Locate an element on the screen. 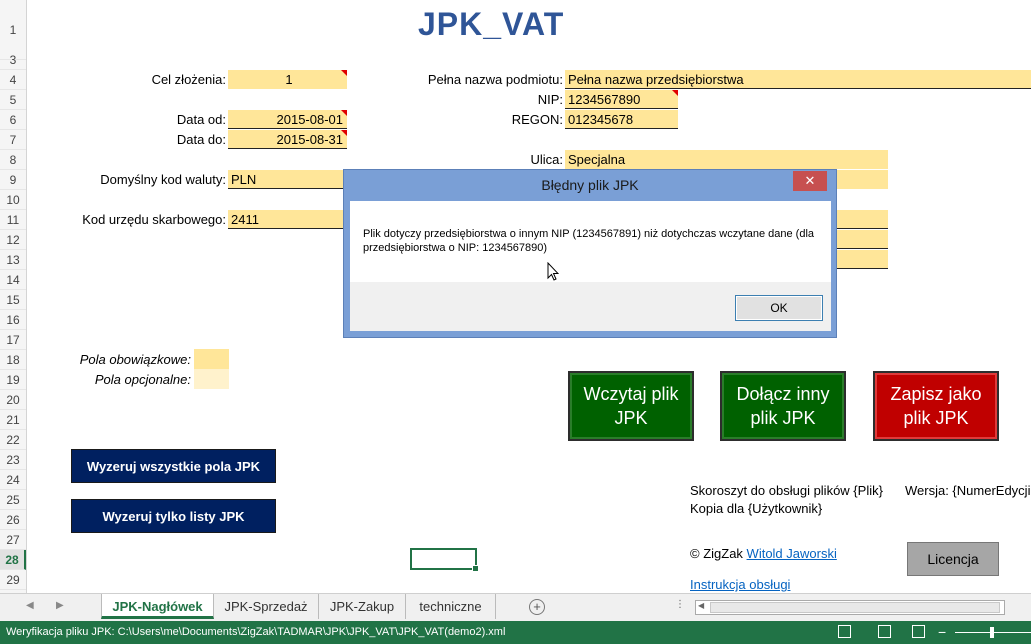 This screenshot has width=1031, height=644. legend-optional-swatch is located at coordinates (211, 379).